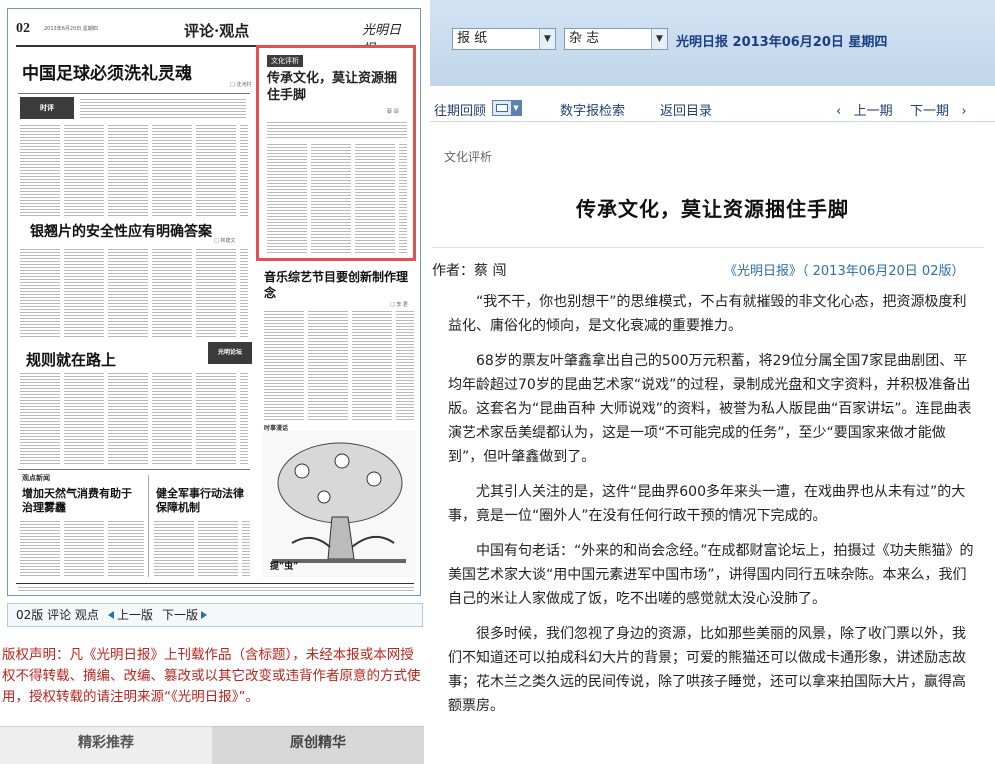 This screenshot has width=995, height=764. What do you see at coordinates (938, 109) in the screenshot?
I see `next-issue-link: 下一期 ›` at bounding box center [938, 109].